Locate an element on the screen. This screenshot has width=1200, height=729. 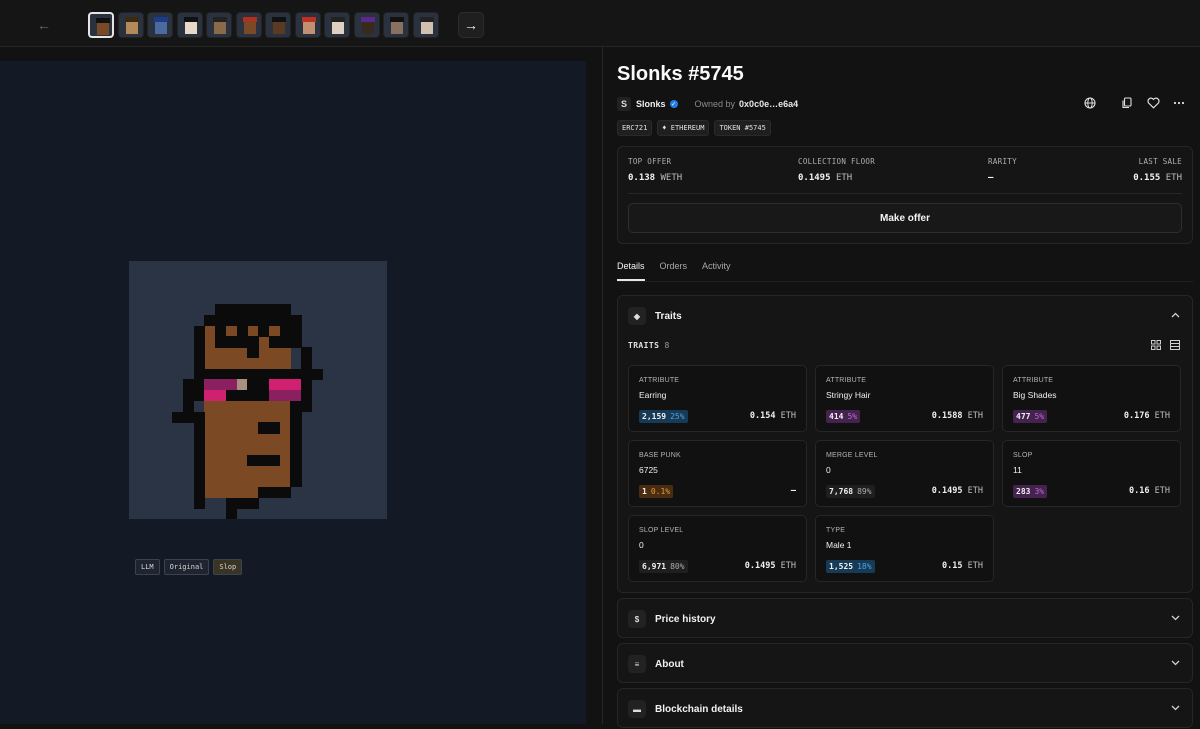
traits-panel-header: ◆ Traits is located at coordinates (655, 316).